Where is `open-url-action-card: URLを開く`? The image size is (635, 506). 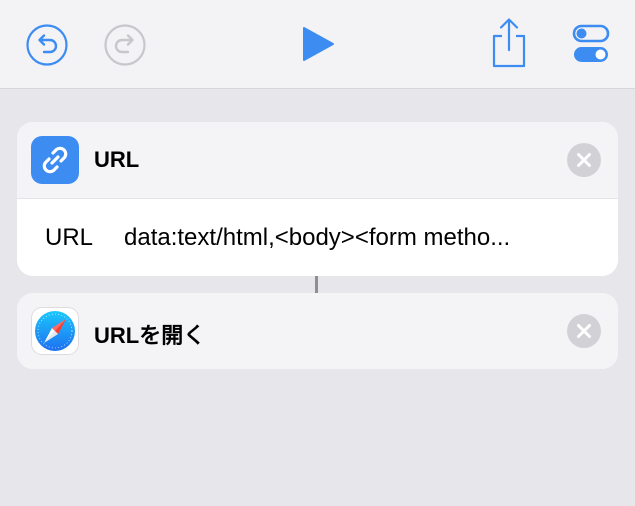
open-url-action-card: URLを開く is located at coordinates (317, 331).